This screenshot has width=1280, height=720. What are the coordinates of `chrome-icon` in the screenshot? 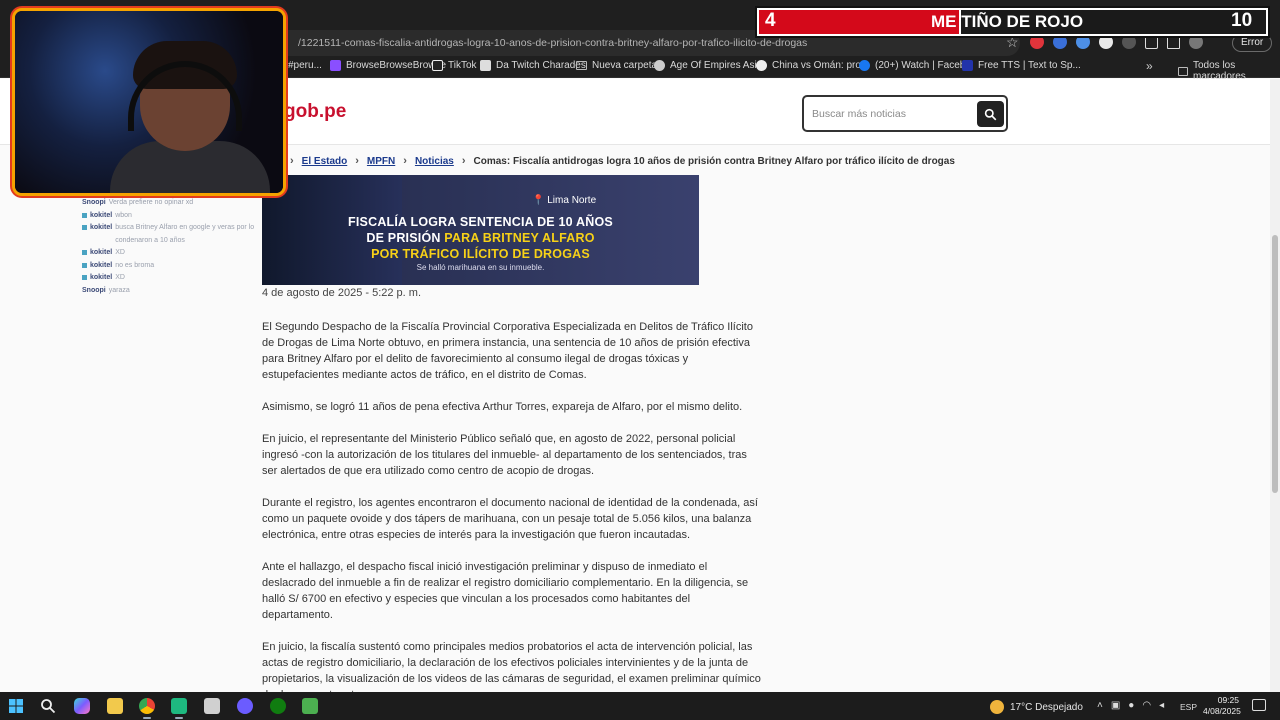 It's located at (147, 706).